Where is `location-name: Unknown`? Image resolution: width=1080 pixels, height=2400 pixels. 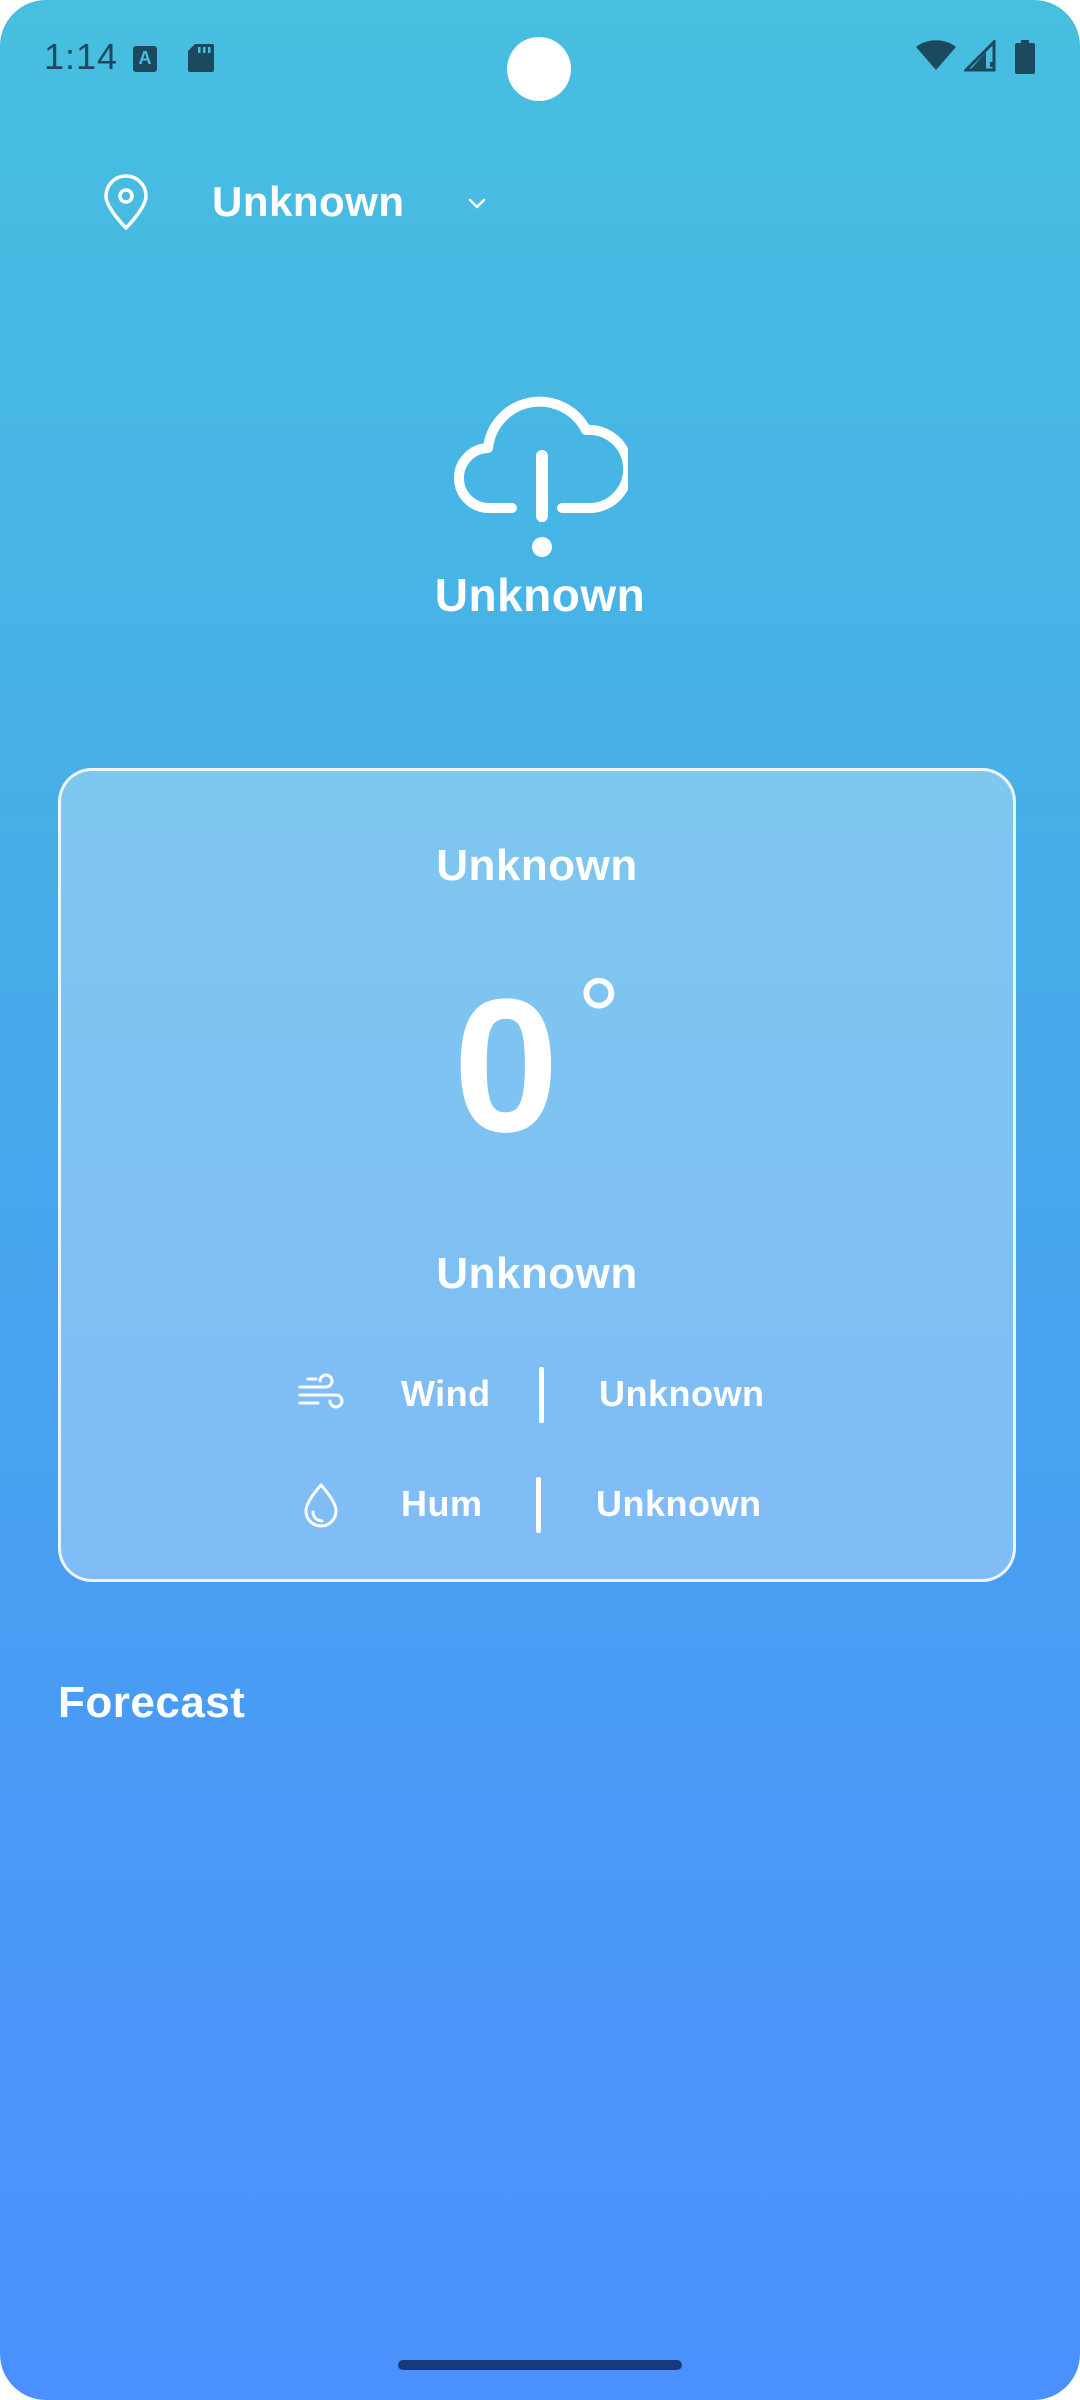 location-name: Unknown is located at coordinates (308, 201).